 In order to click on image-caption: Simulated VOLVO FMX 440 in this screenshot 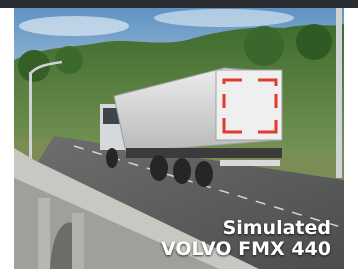, I will do `click(246, 239)`.